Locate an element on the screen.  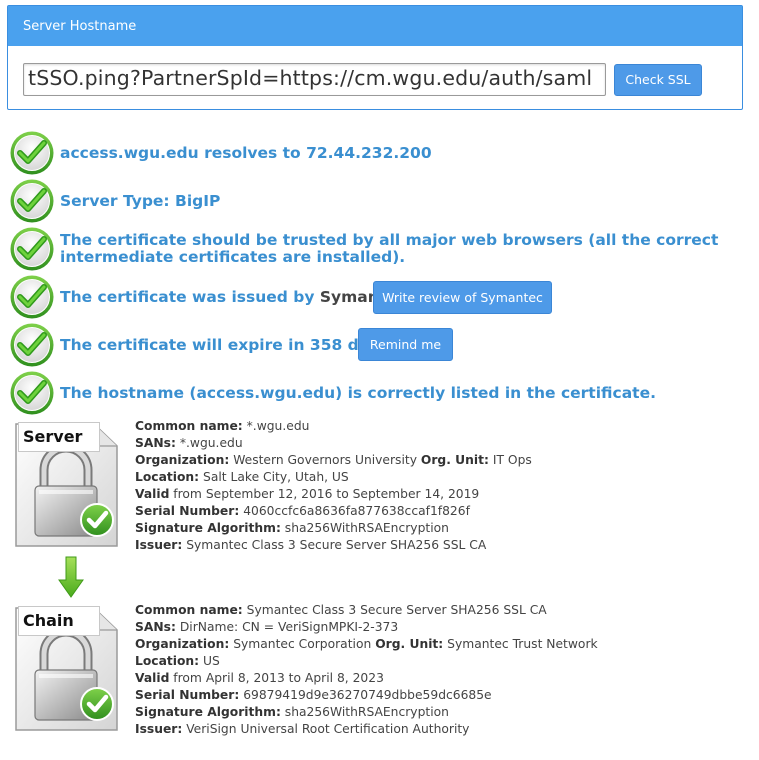
sans: *.wgu.edu is located at coordinates (211, 443).